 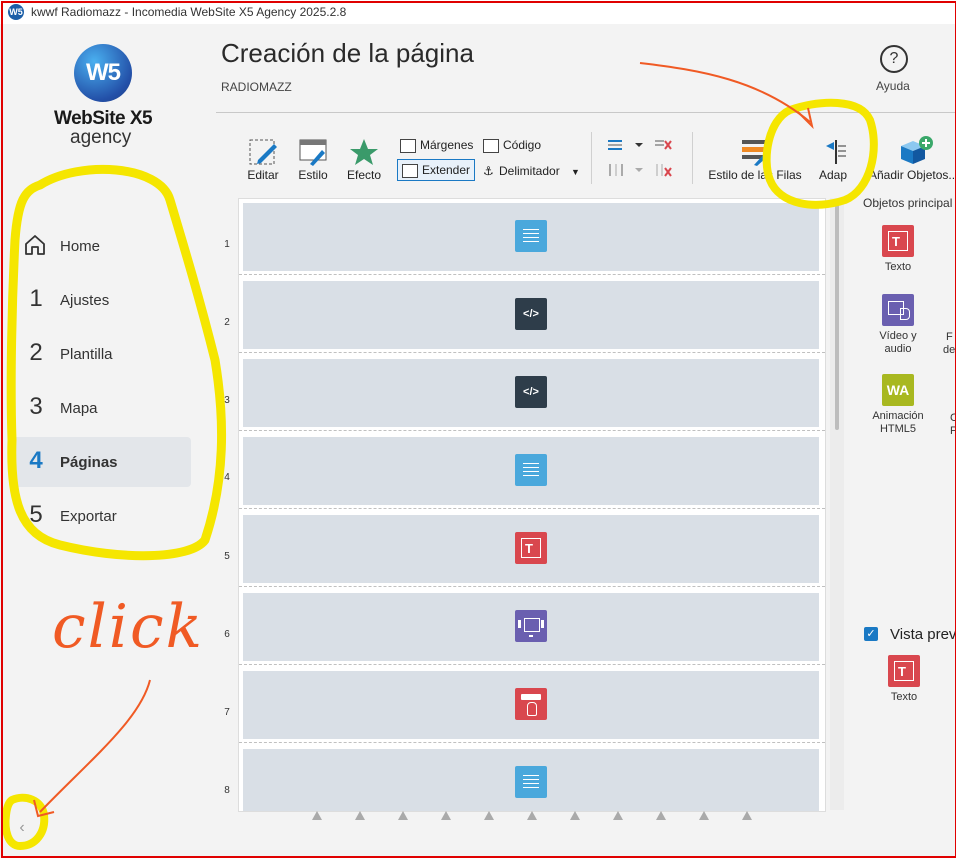 I want to click on nav-home: Home, so click(x=100, y=246).